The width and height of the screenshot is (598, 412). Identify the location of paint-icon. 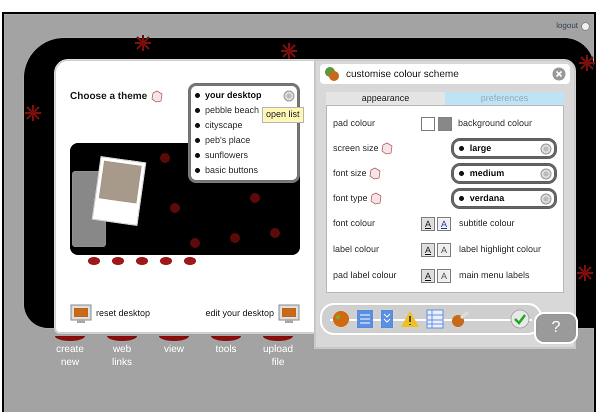
(332, 74).